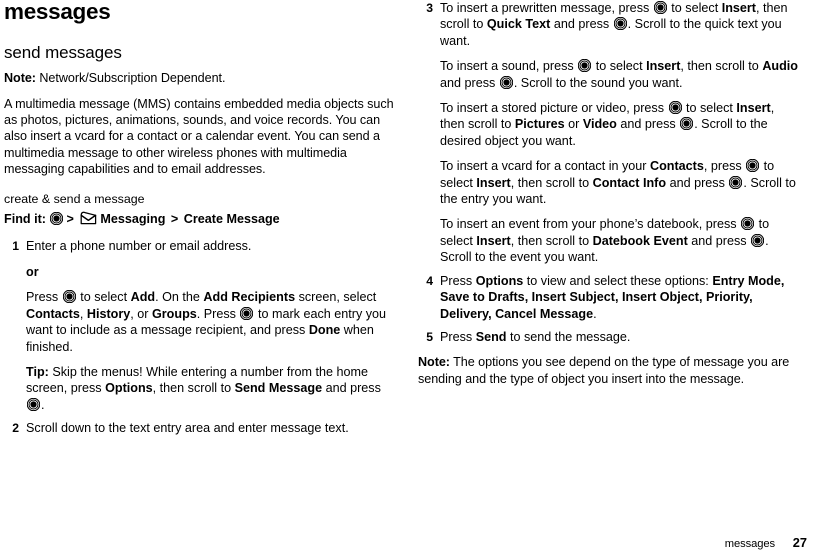 The height and width of the screenshot is (558, 817). What do you see at coordinates (324, 330) in the screenshot?
I see `done-bold: Done` at bounding box center [324, 330].